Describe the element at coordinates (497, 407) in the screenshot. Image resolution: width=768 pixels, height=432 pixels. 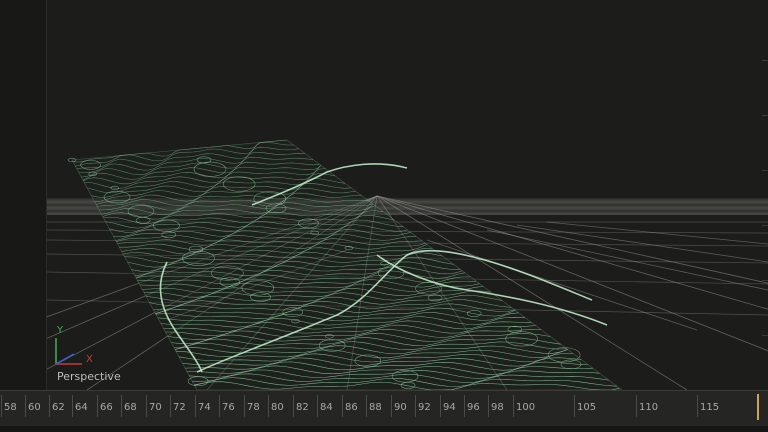
I see `timeline-tick-label: 98` at that location.